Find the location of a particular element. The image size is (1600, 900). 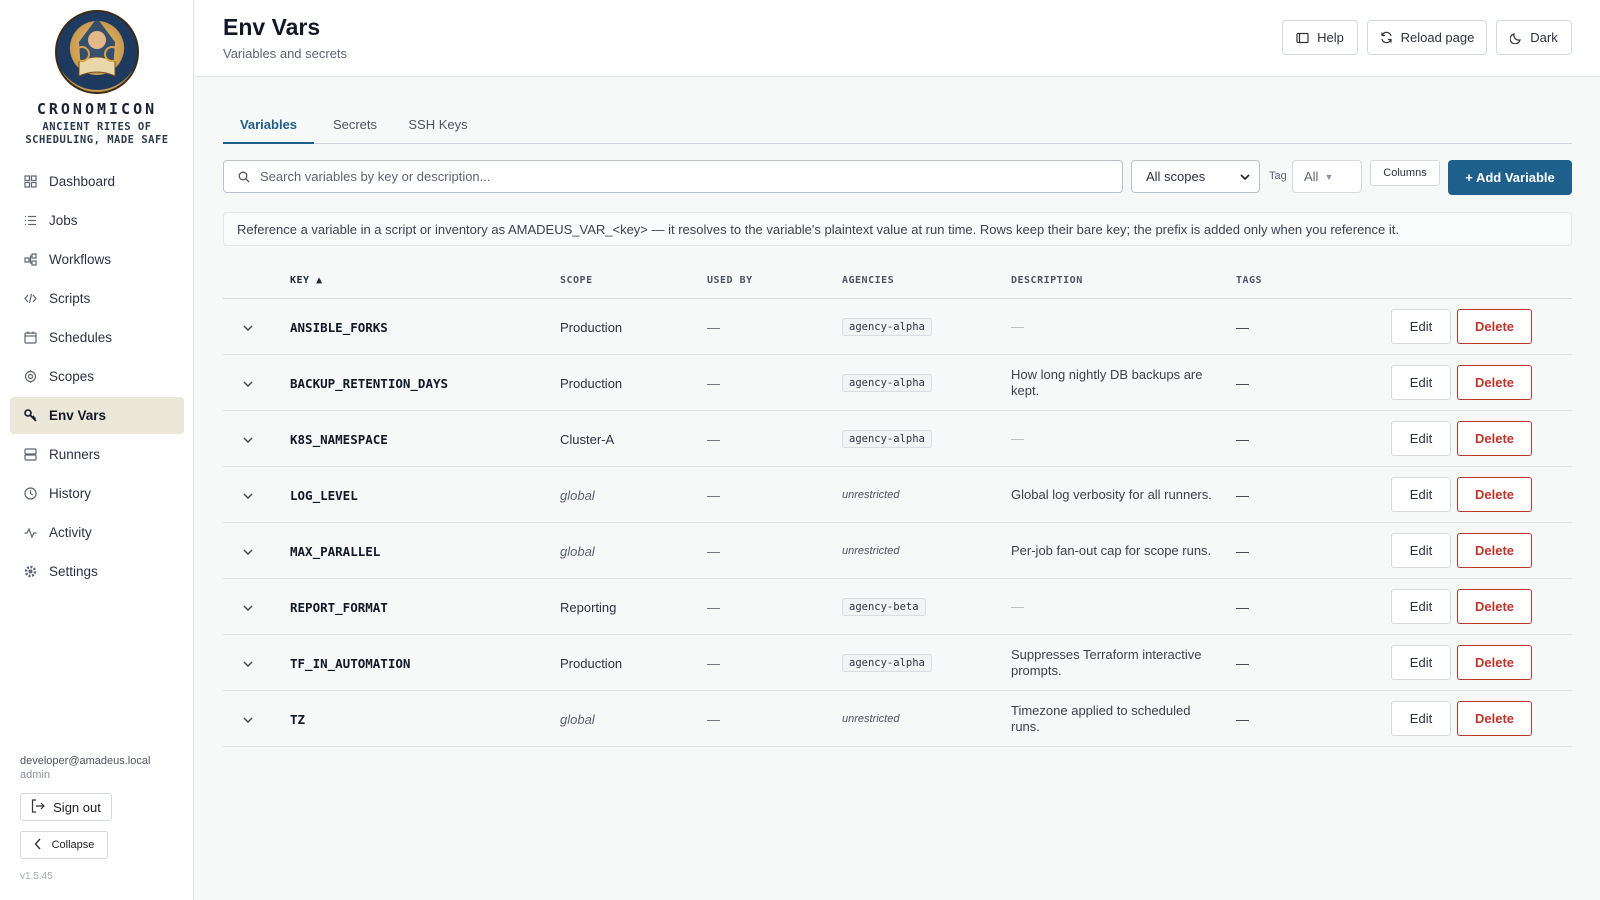

caret-down-icon: ▼ is located at coordinates (1329, 176).